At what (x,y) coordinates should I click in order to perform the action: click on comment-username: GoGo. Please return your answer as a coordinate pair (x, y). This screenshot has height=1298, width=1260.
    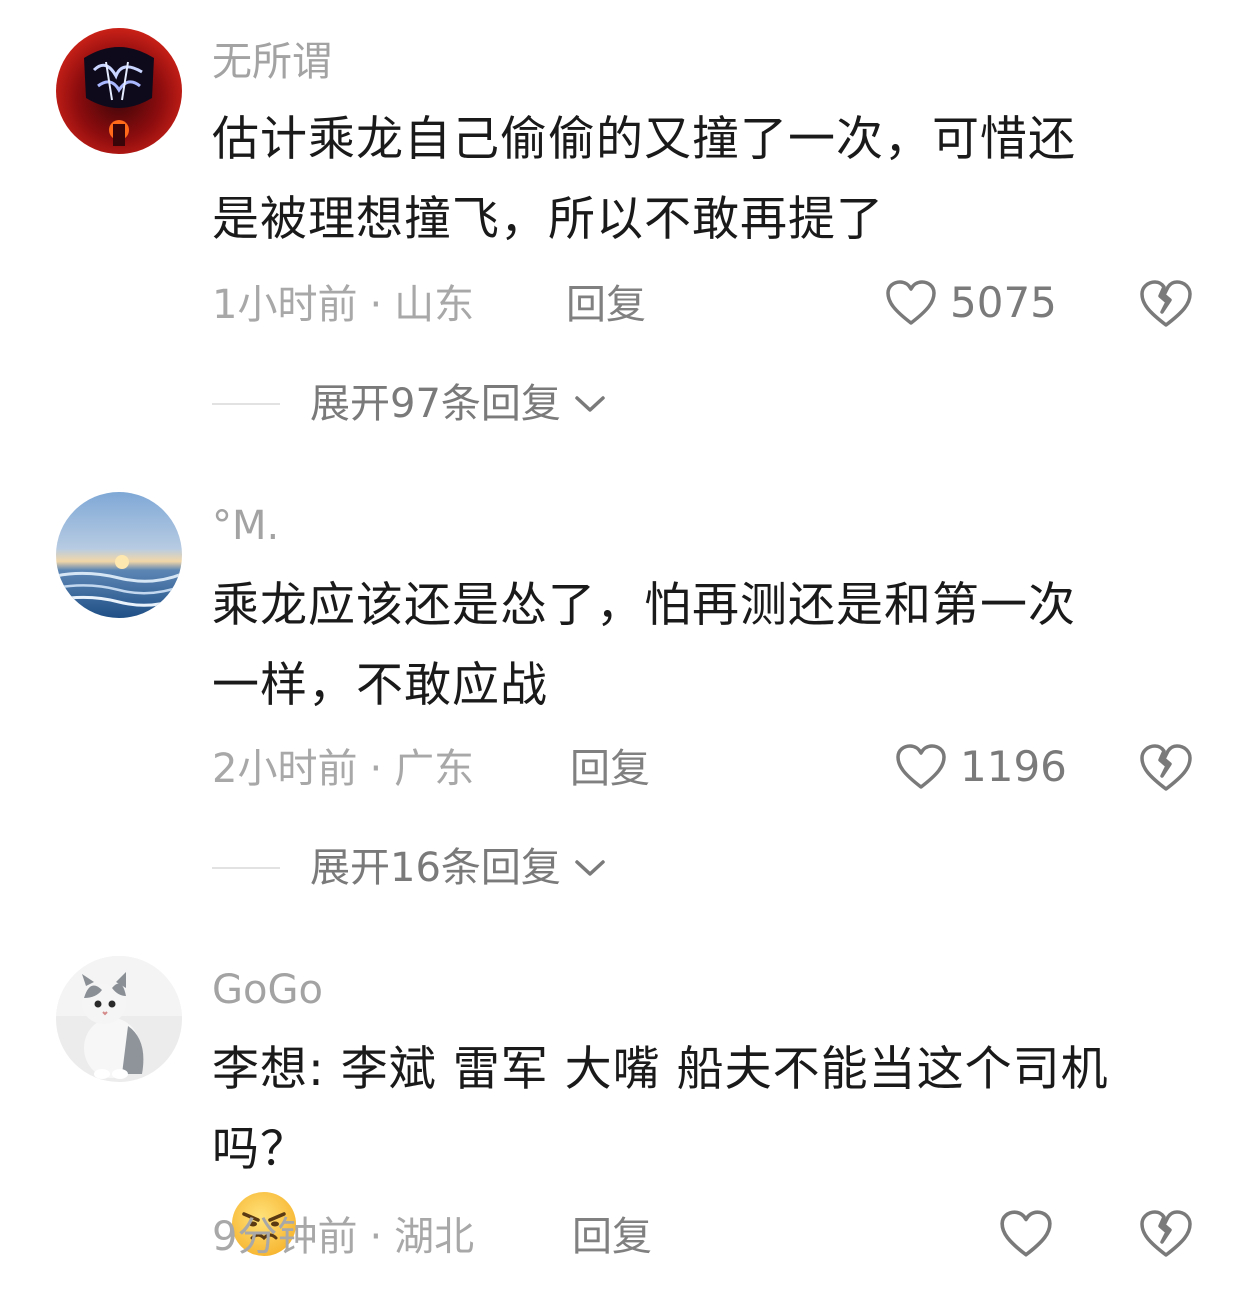
    Looking at the image, I should click on (267, 990).